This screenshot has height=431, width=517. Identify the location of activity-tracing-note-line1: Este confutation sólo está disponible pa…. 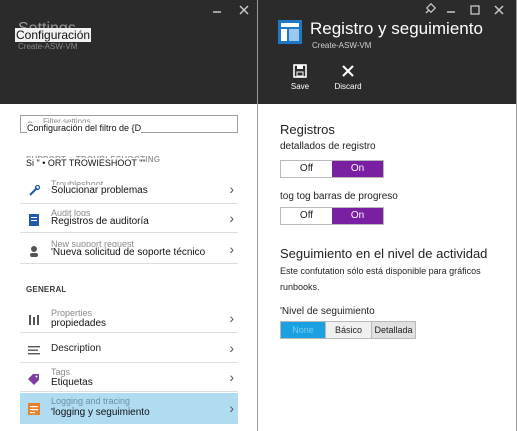
(380, 271).